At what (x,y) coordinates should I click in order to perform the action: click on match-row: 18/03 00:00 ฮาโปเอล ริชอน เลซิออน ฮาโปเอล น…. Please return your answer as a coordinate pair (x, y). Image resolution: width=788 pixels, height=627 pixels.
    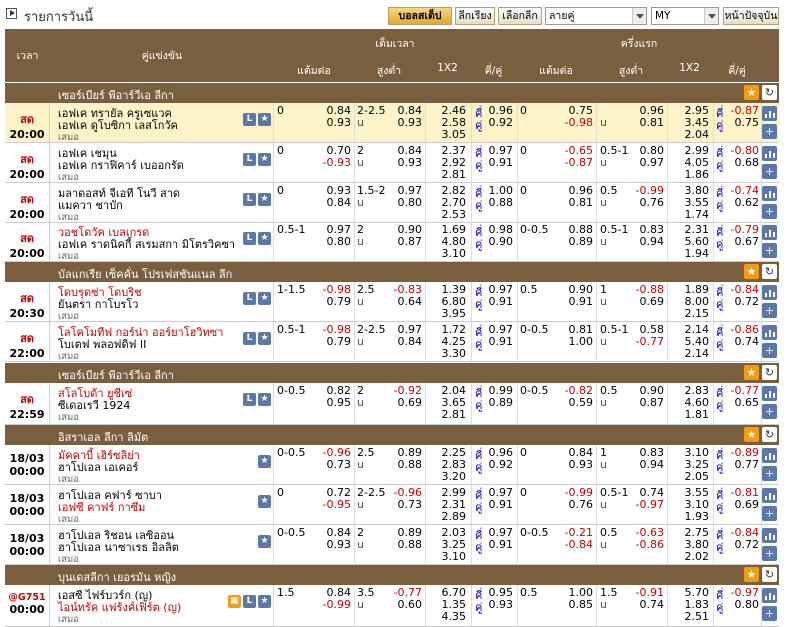
    Looking at the image, I should click on (392, 545).